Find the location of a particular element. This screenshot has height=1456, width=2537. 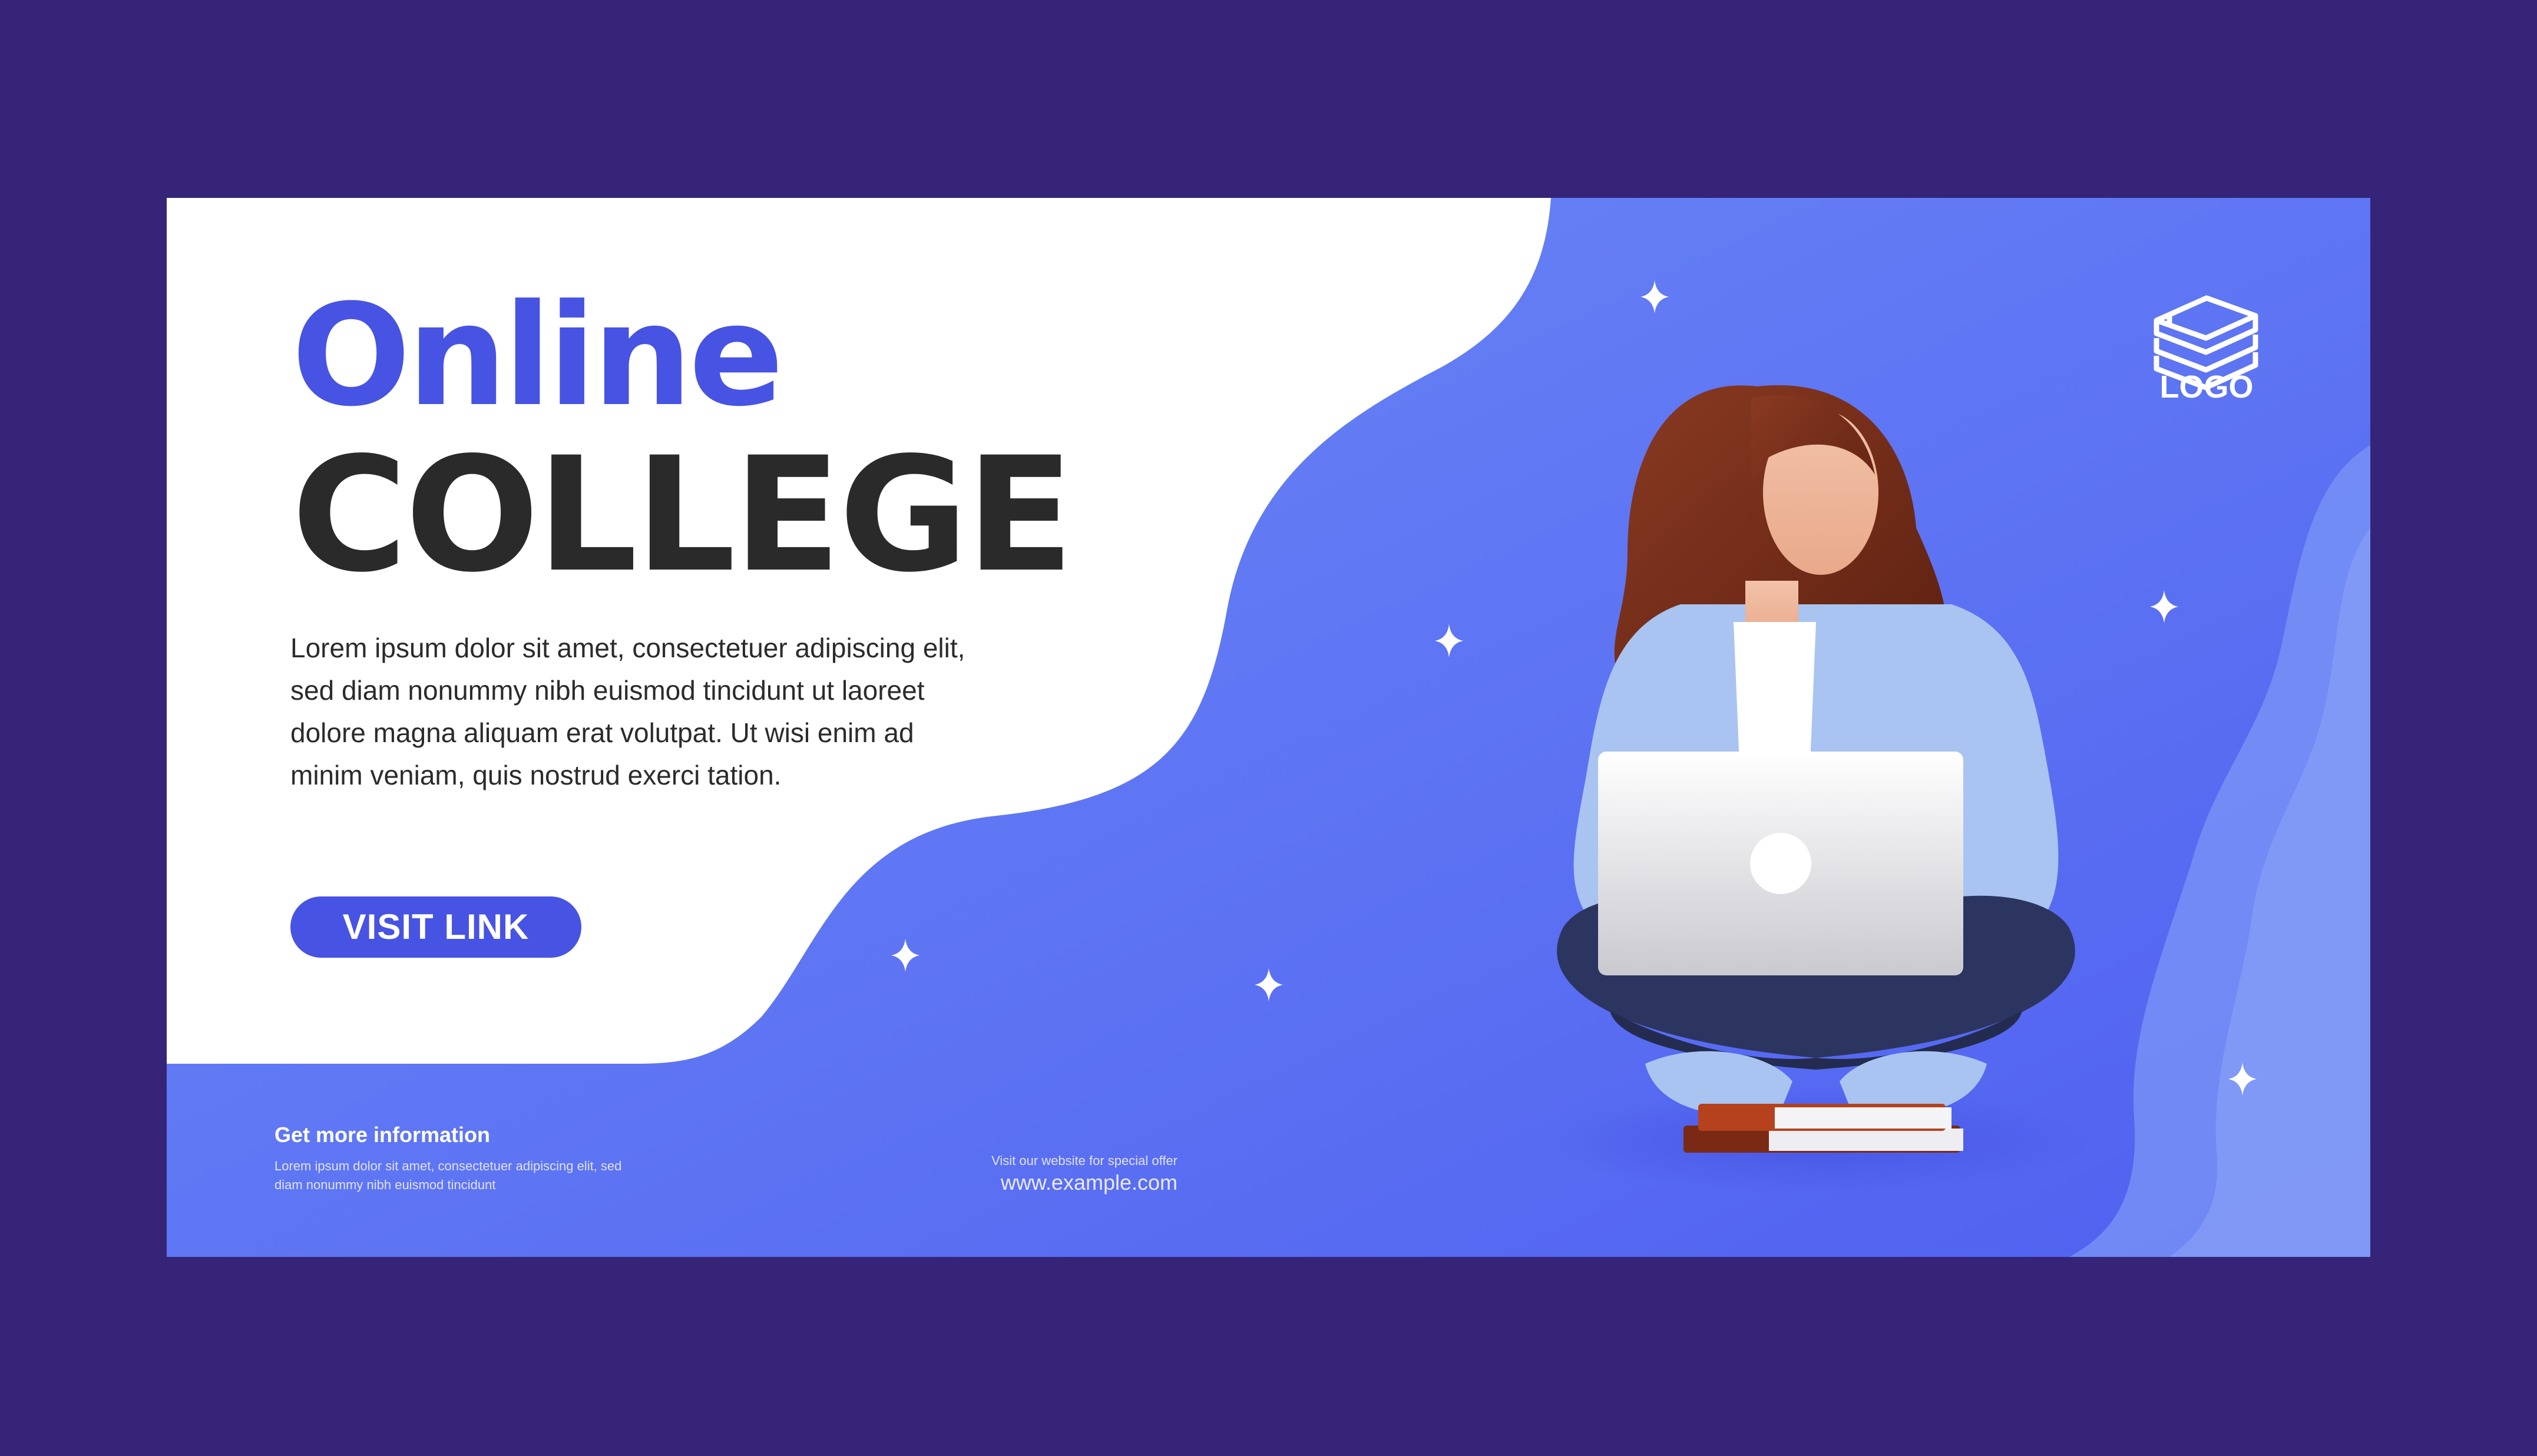

visit-link-button: VISIT LINK is located at coordinates (435, 927).